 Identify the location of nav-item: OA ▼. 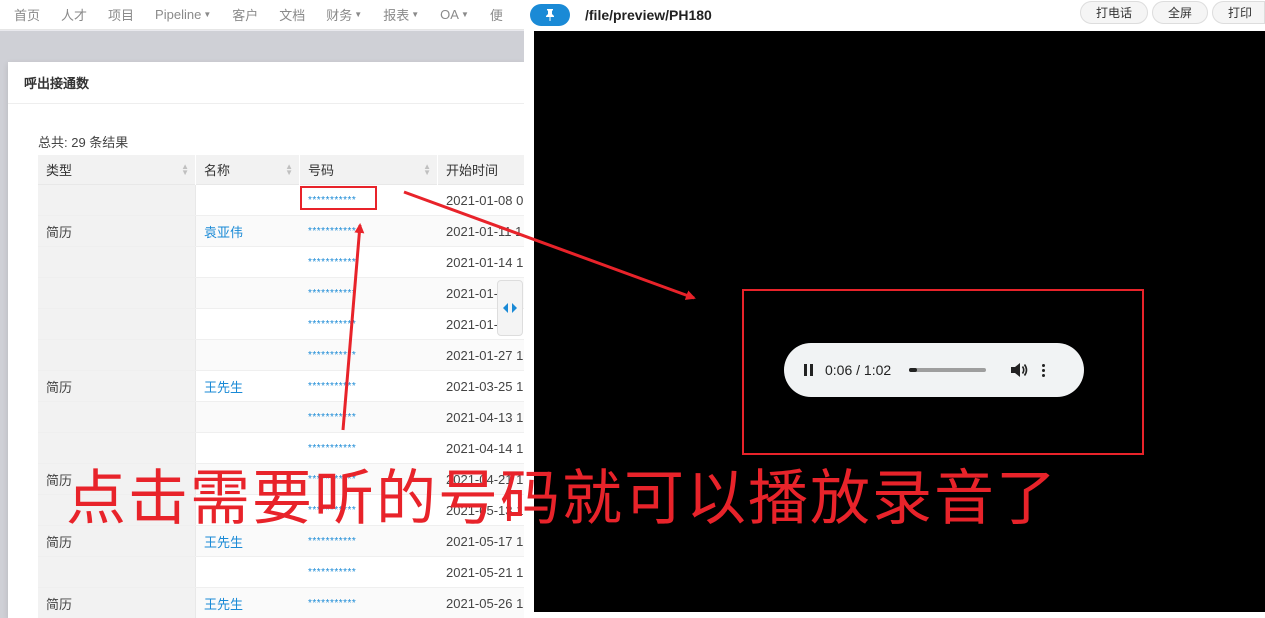
(454, 14).